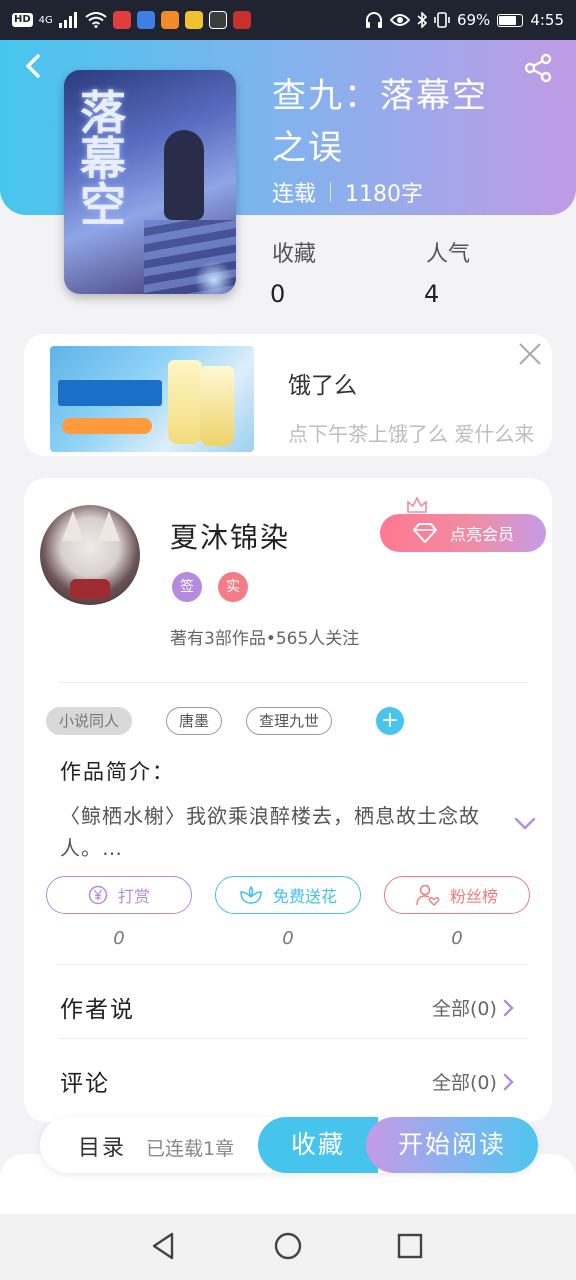 This screenshot has width=576, height=1280. What do you see at coordinates (194, 721) in the screenshot?
I see `tag-item: 唐墨` at bounding box center [194, 721].